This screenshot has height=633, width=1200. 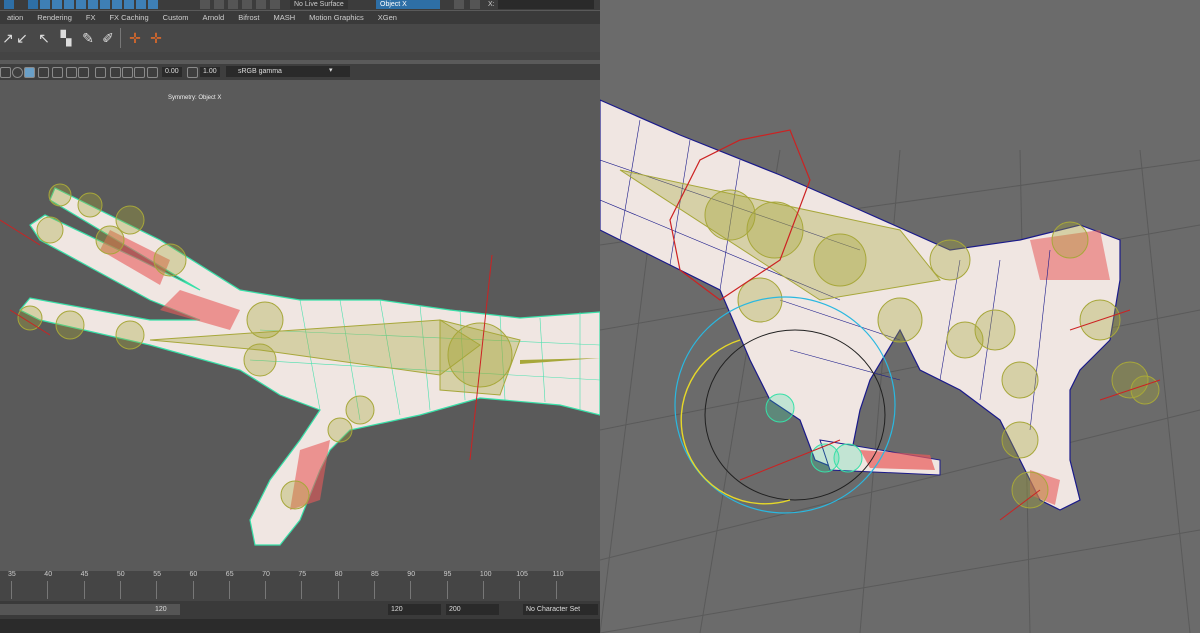 What do you see at coordinates (558, 574) in the screenshot?
I see `timeline-tick-label: 110` at bounding box center [558, 574].